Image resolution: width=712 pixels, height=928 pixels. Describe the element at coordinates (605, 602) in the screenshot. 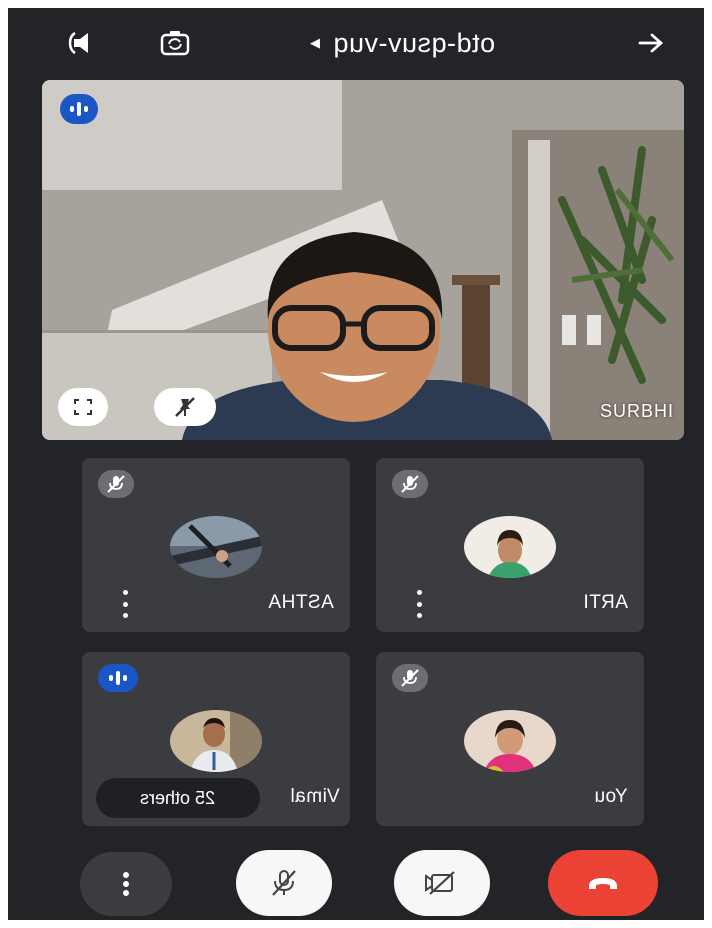

I see `participant-name: ARTI` at that location.